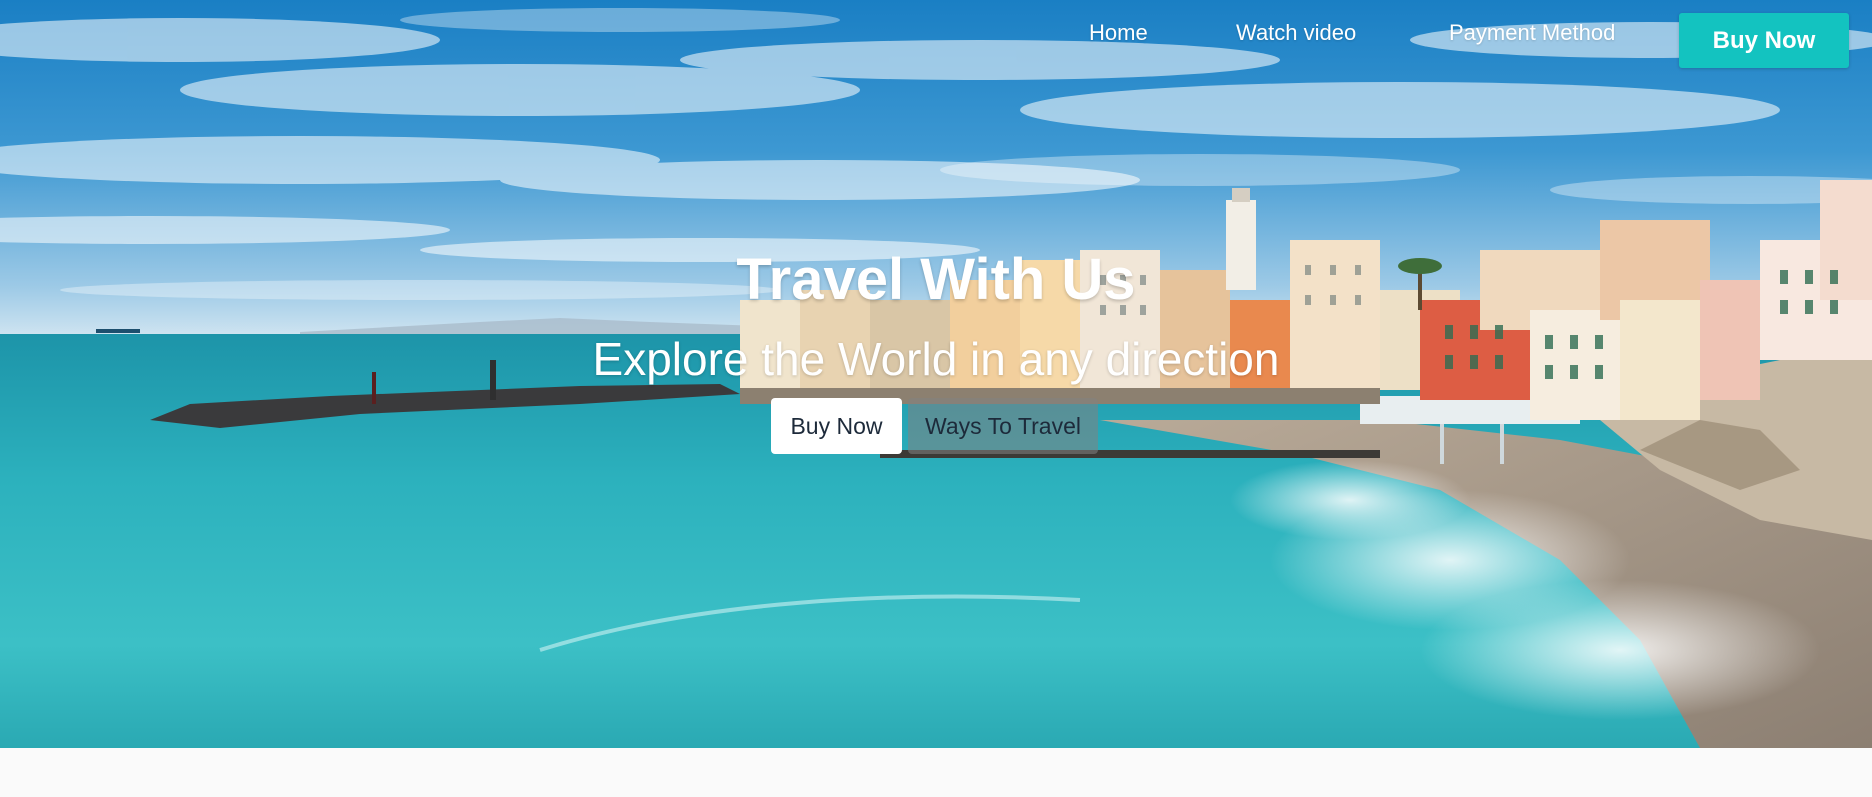 This screenshot has width=1872, height=797. I want to click on top-navbar: Home Watch video Payment Method Buy Now, so click(936, 42).